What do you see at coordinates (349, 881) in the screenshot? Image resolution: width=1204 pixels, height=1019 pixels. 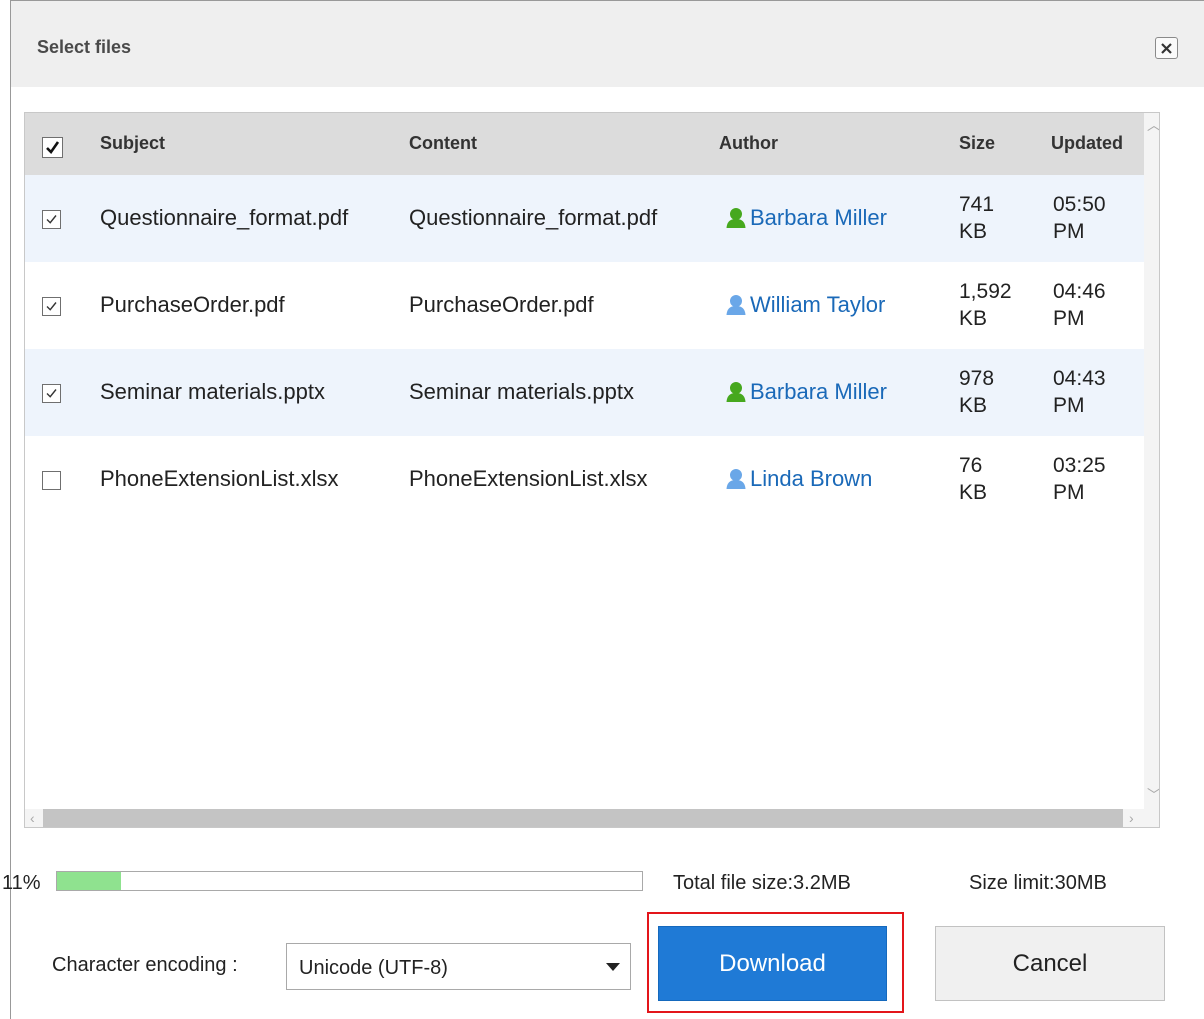 I see `size-progress-bar` at bounding box center [349, 881].